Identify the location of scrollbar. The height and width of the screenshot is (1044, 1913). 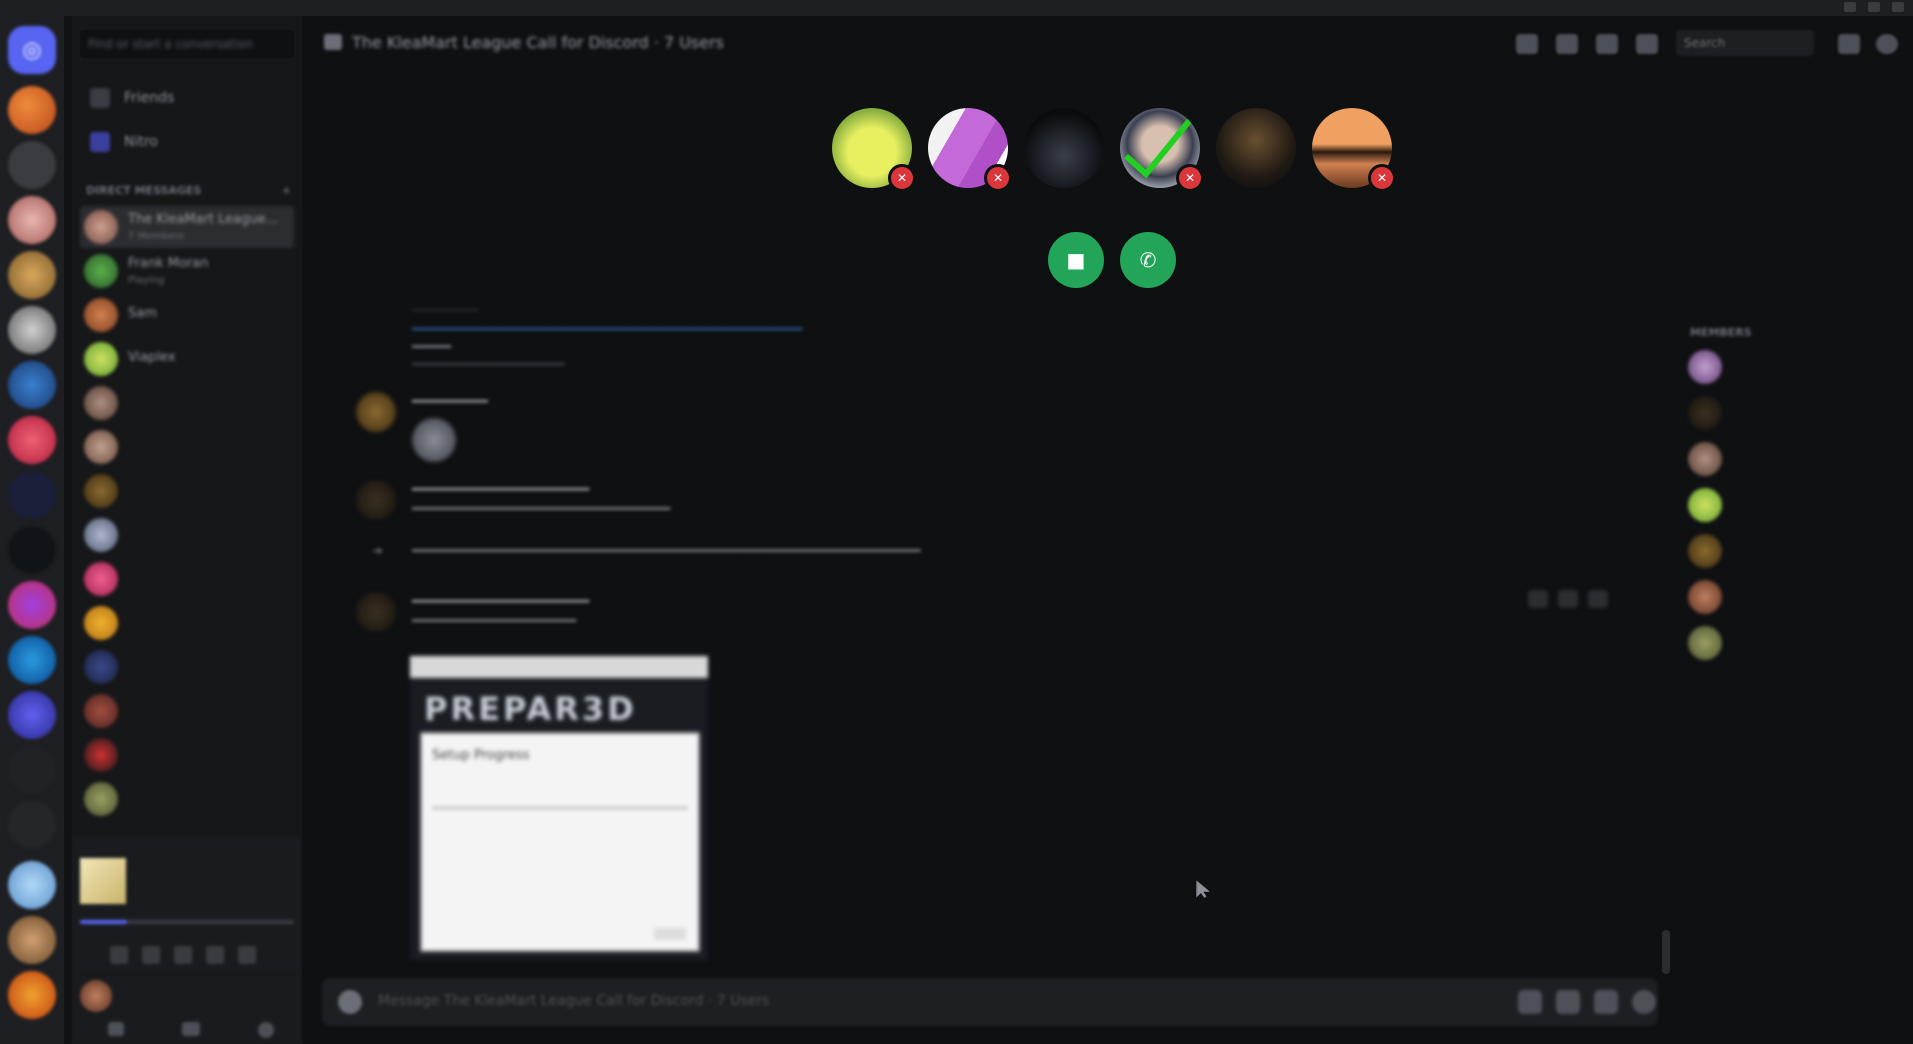
(1666, 952).